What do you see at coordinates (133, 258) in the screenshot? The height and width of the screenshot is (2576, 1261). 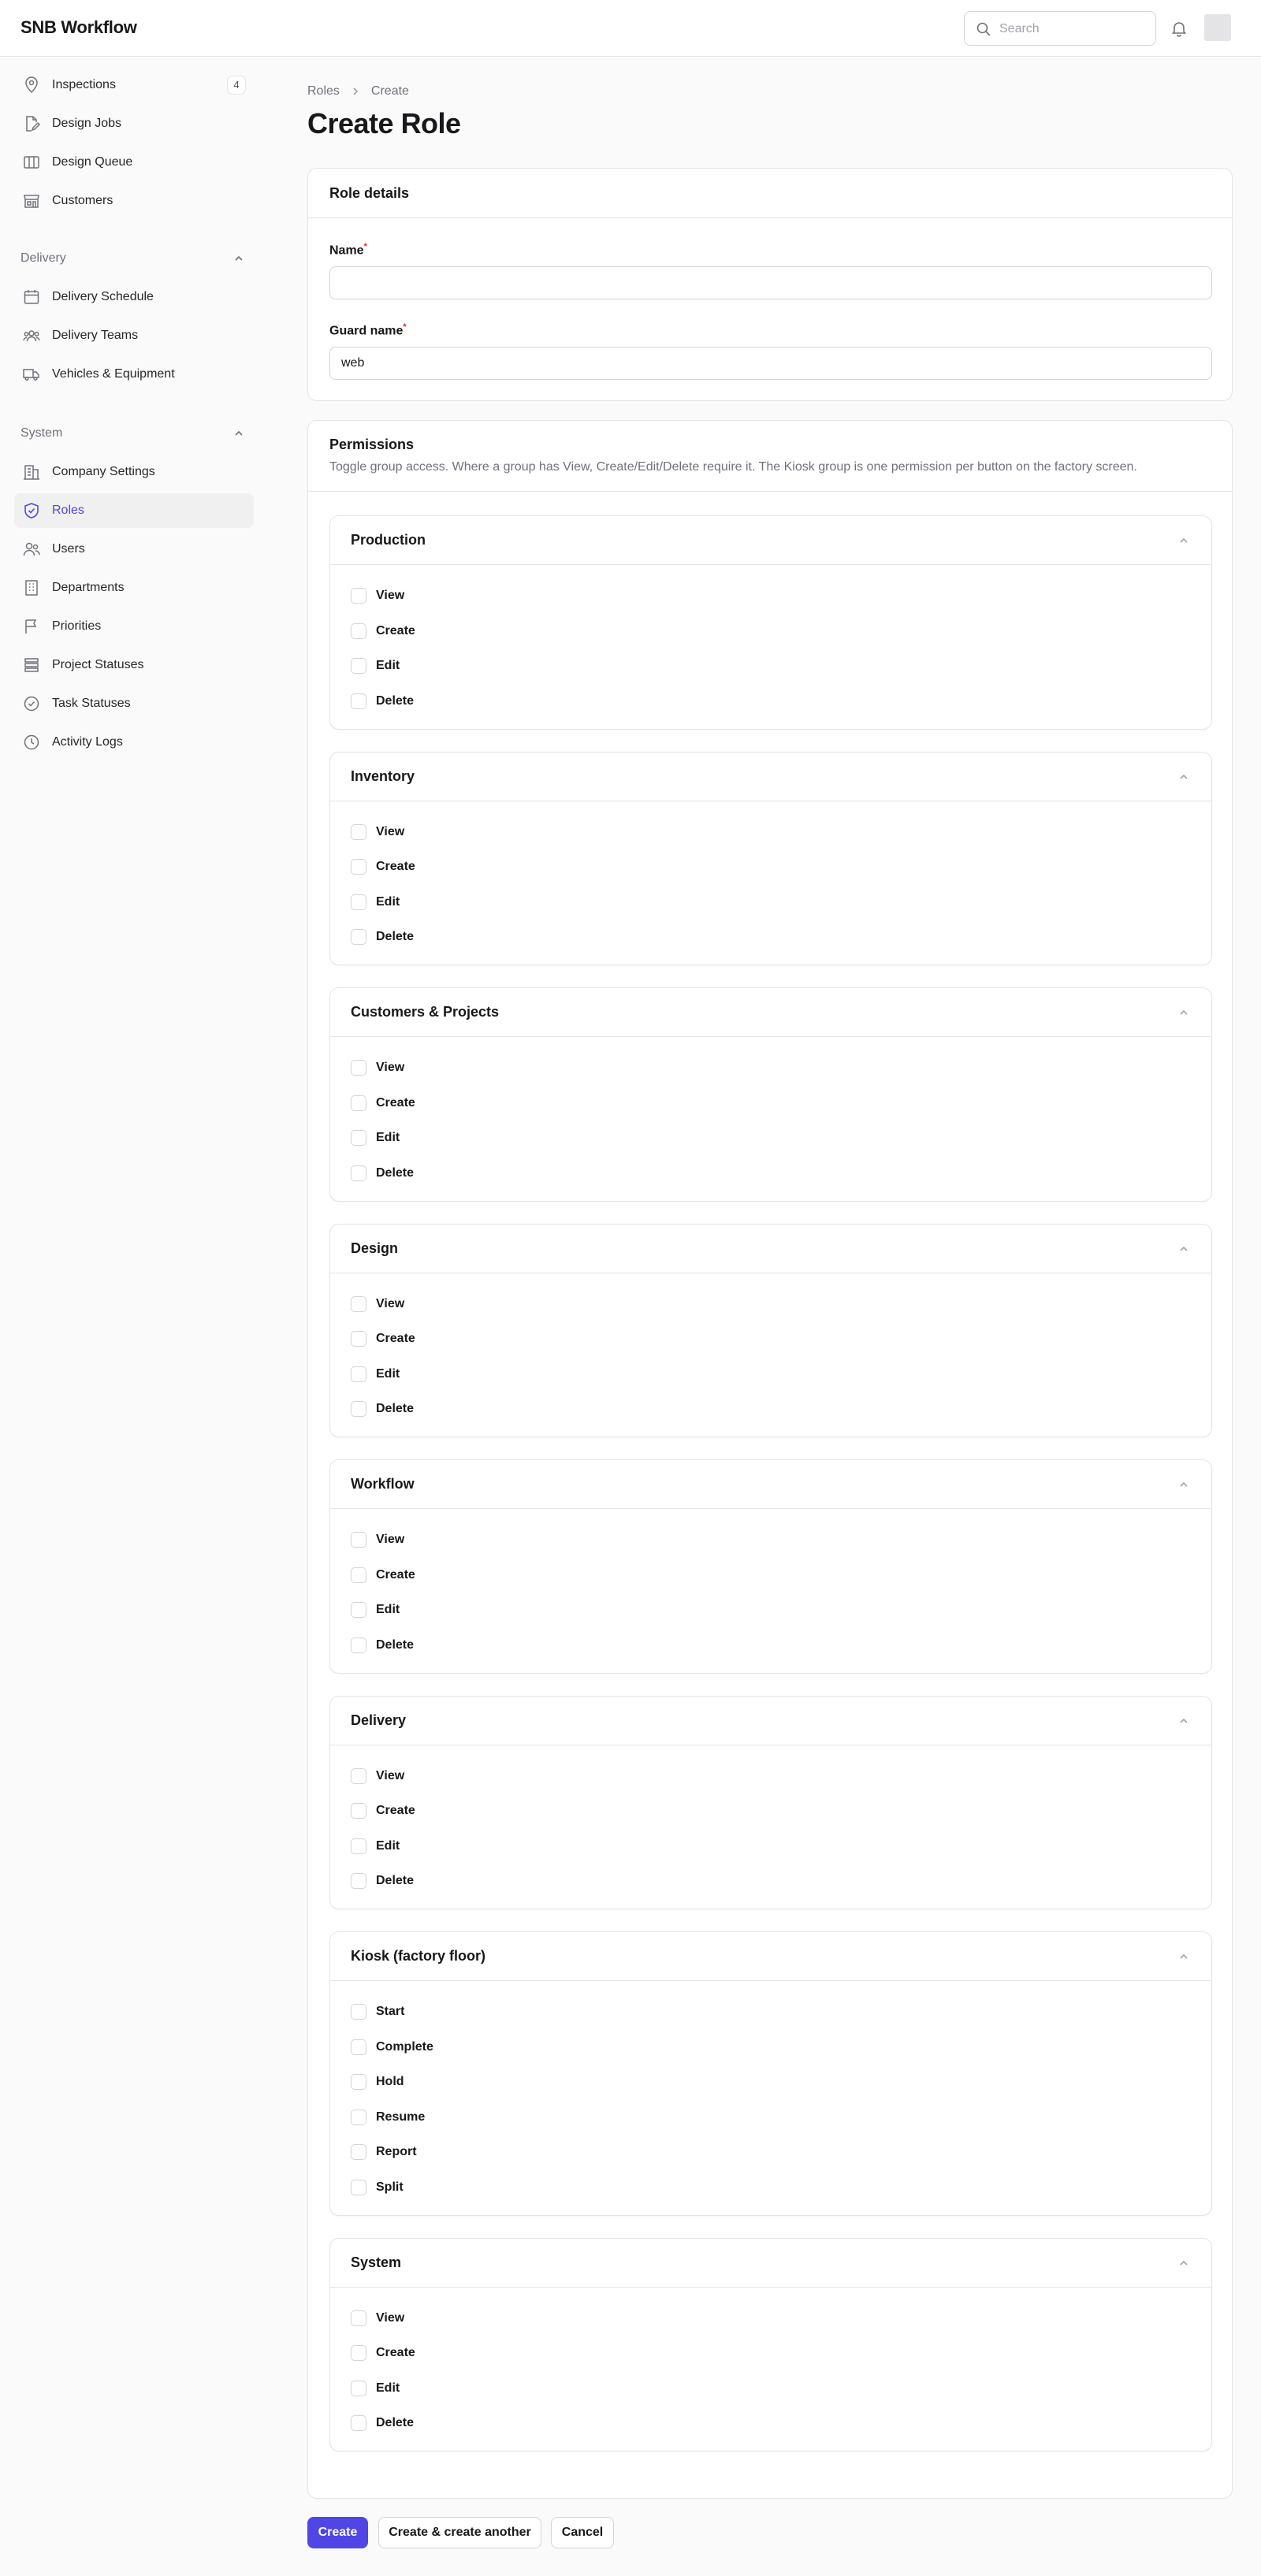 I see `sidebar-group-delivery: Delivery` at bounding box center [133, 258].